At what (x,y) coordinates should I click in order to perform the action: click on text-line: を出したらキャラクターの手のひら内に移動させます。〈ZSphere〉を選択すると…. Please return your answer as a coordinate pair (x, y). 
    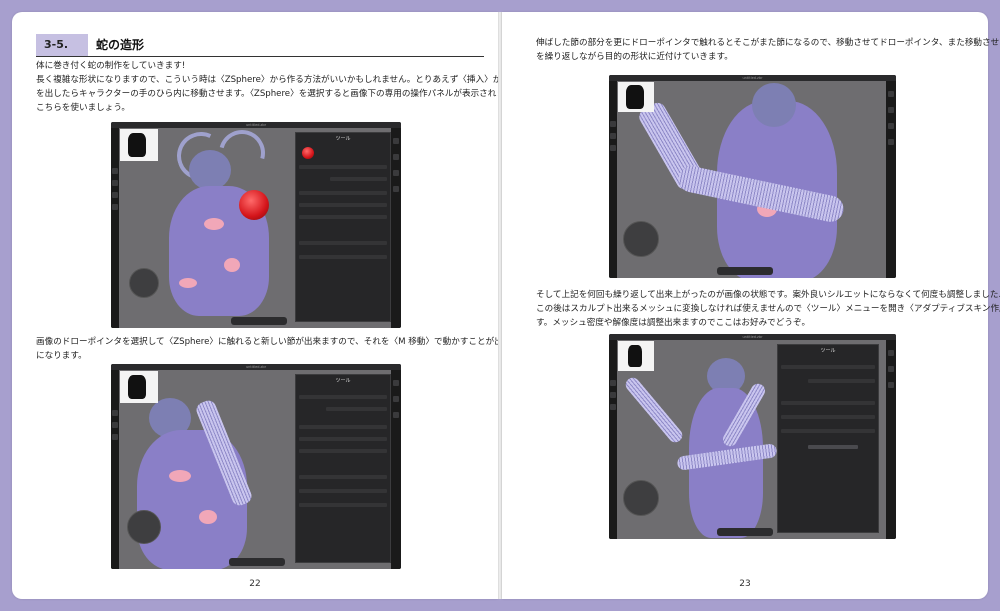
    Looking at the image, I should click on (283, 94).